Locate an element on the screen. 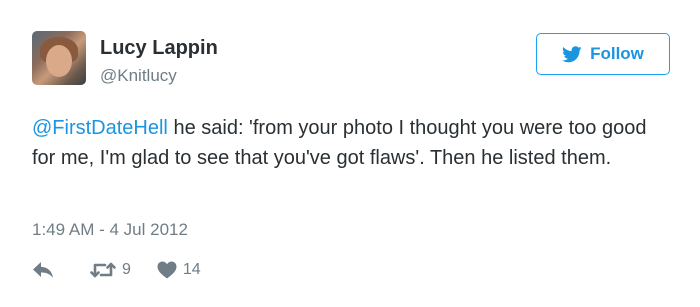  tweet-timestamp: 1:49 AM - 4 Jul 2012 is located at coordinates (110, 230).